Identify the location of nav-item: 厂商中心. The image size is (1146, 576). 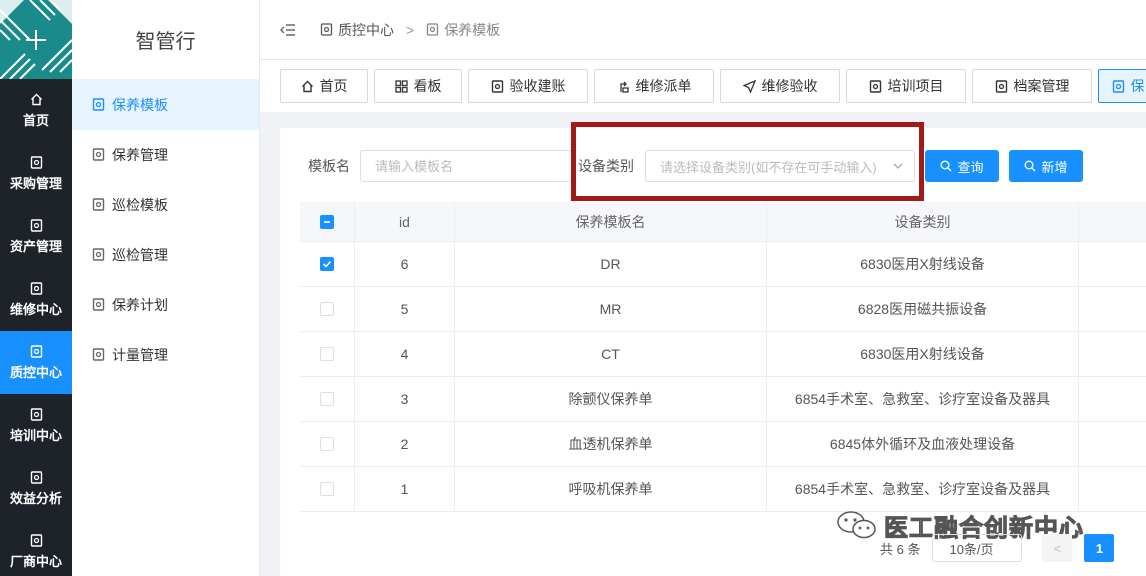
(36, 548).